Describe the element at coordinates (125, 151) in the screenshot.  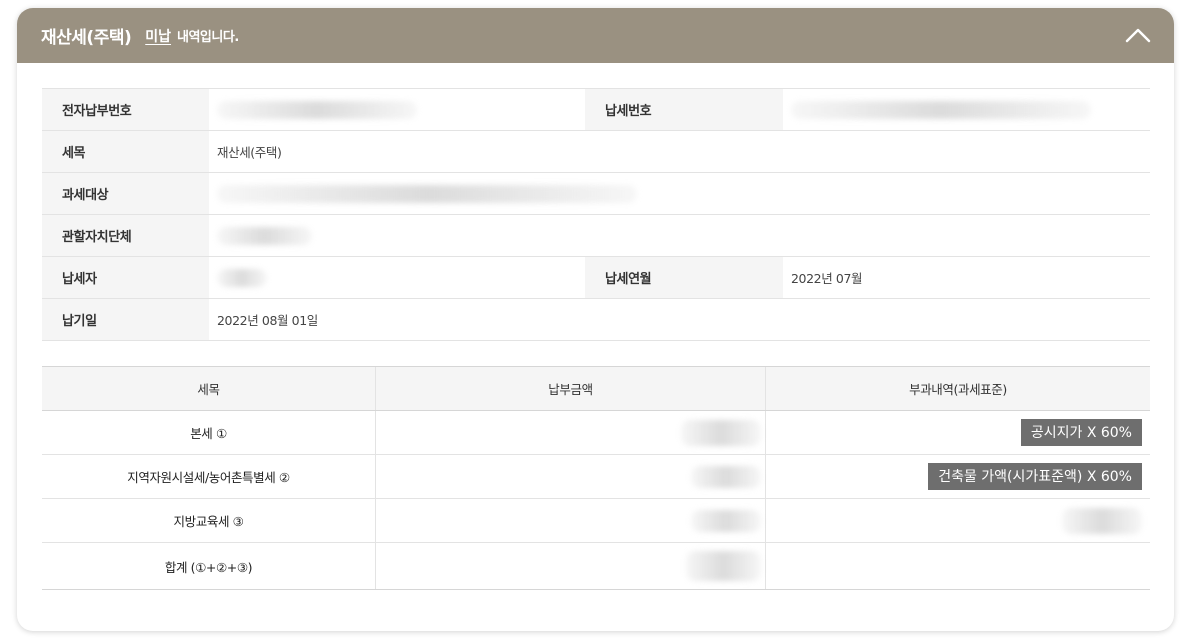
I see `tax-item-label: 세목` at that location.